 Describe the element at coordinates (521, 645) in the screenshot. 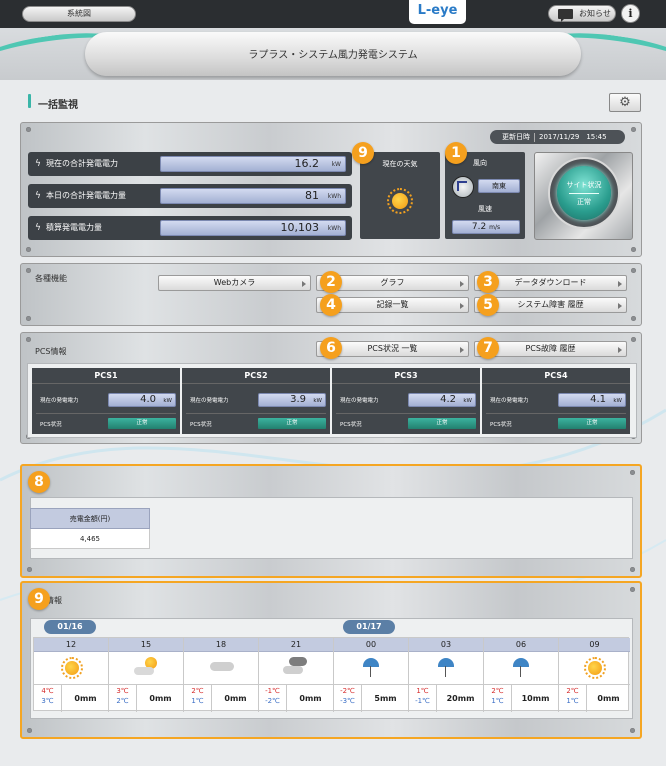

I see `forecast-time: 06` at that location.